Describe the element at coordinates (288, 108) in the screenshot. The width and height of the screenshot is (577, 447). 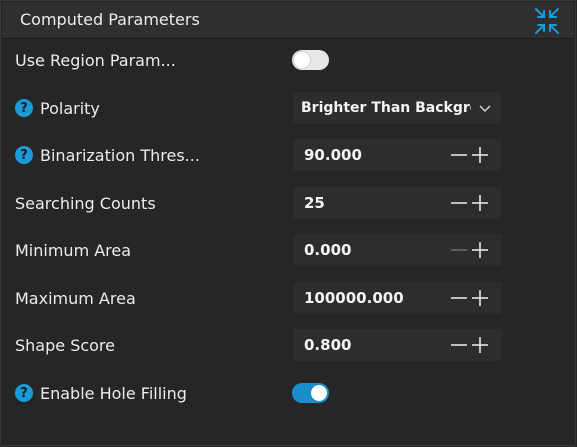
I see `polarity-row: ? Polarity Brighter Than Background` at that location.